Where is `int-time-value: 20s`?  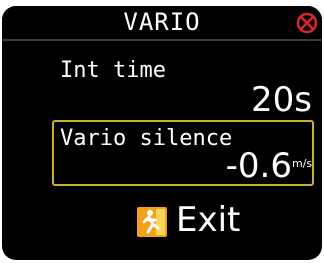
int-time-value: 20s is located at coordinates (281, 100).